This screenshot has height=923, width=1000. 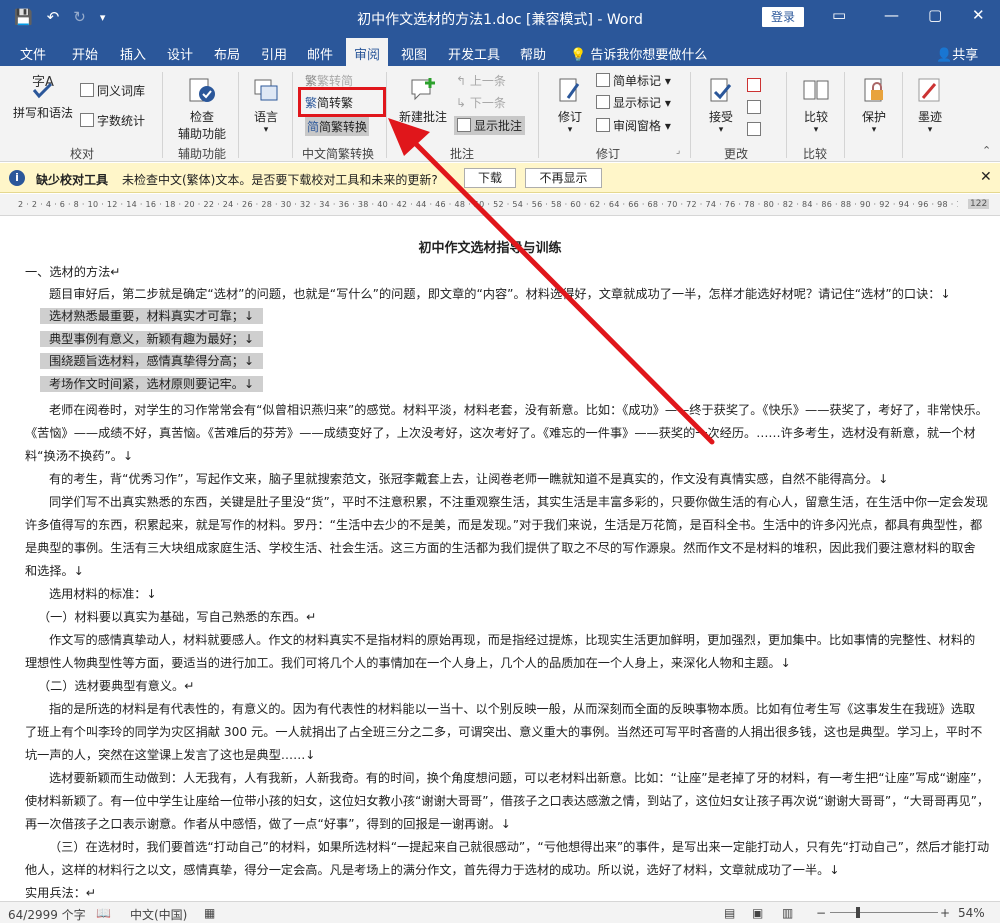 I want to click on language-button: 语言 ▾, so click(x=266, y=105).